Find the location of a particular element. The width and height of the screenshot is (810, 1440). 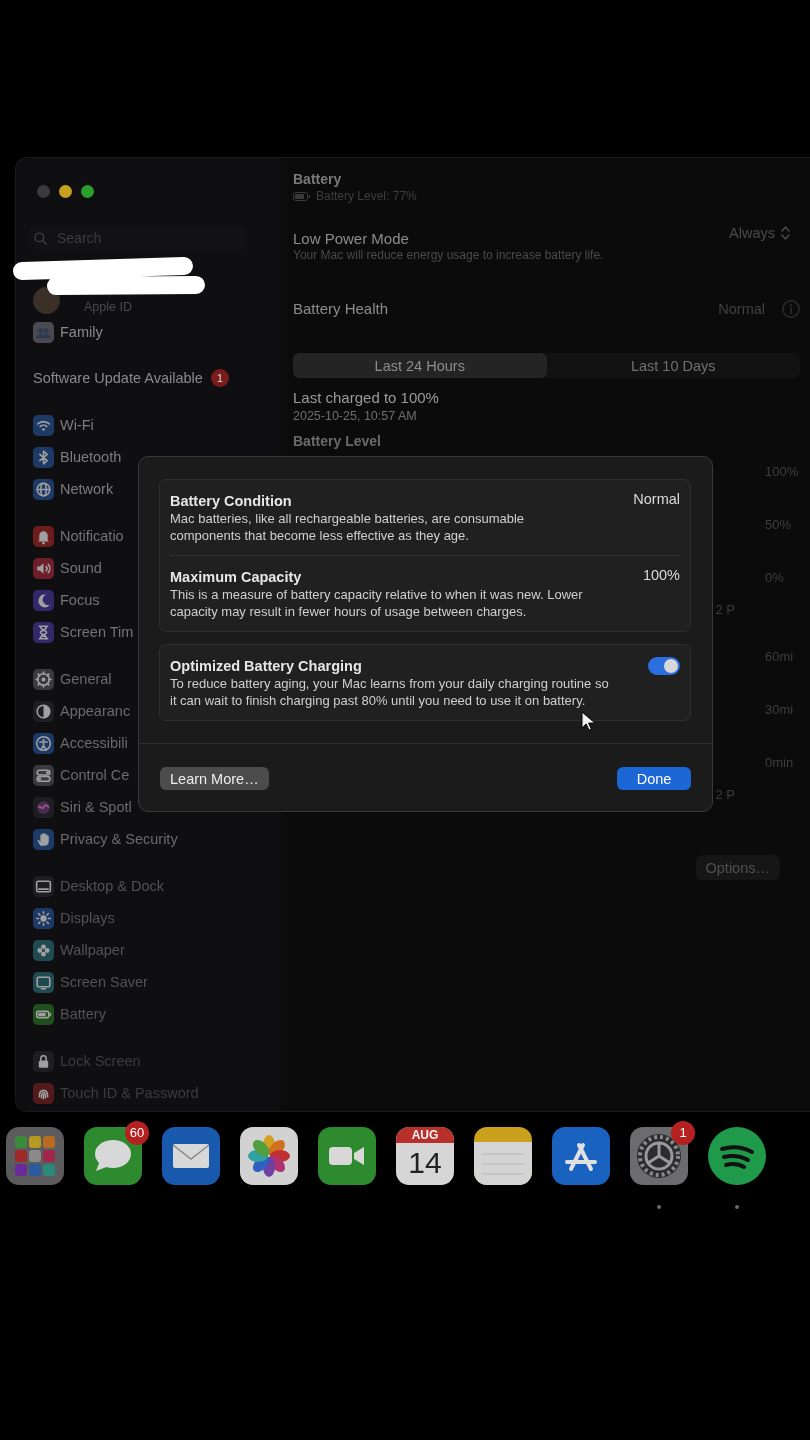

setting-title: Maximum Capacity is located at coordinates (236, 577).